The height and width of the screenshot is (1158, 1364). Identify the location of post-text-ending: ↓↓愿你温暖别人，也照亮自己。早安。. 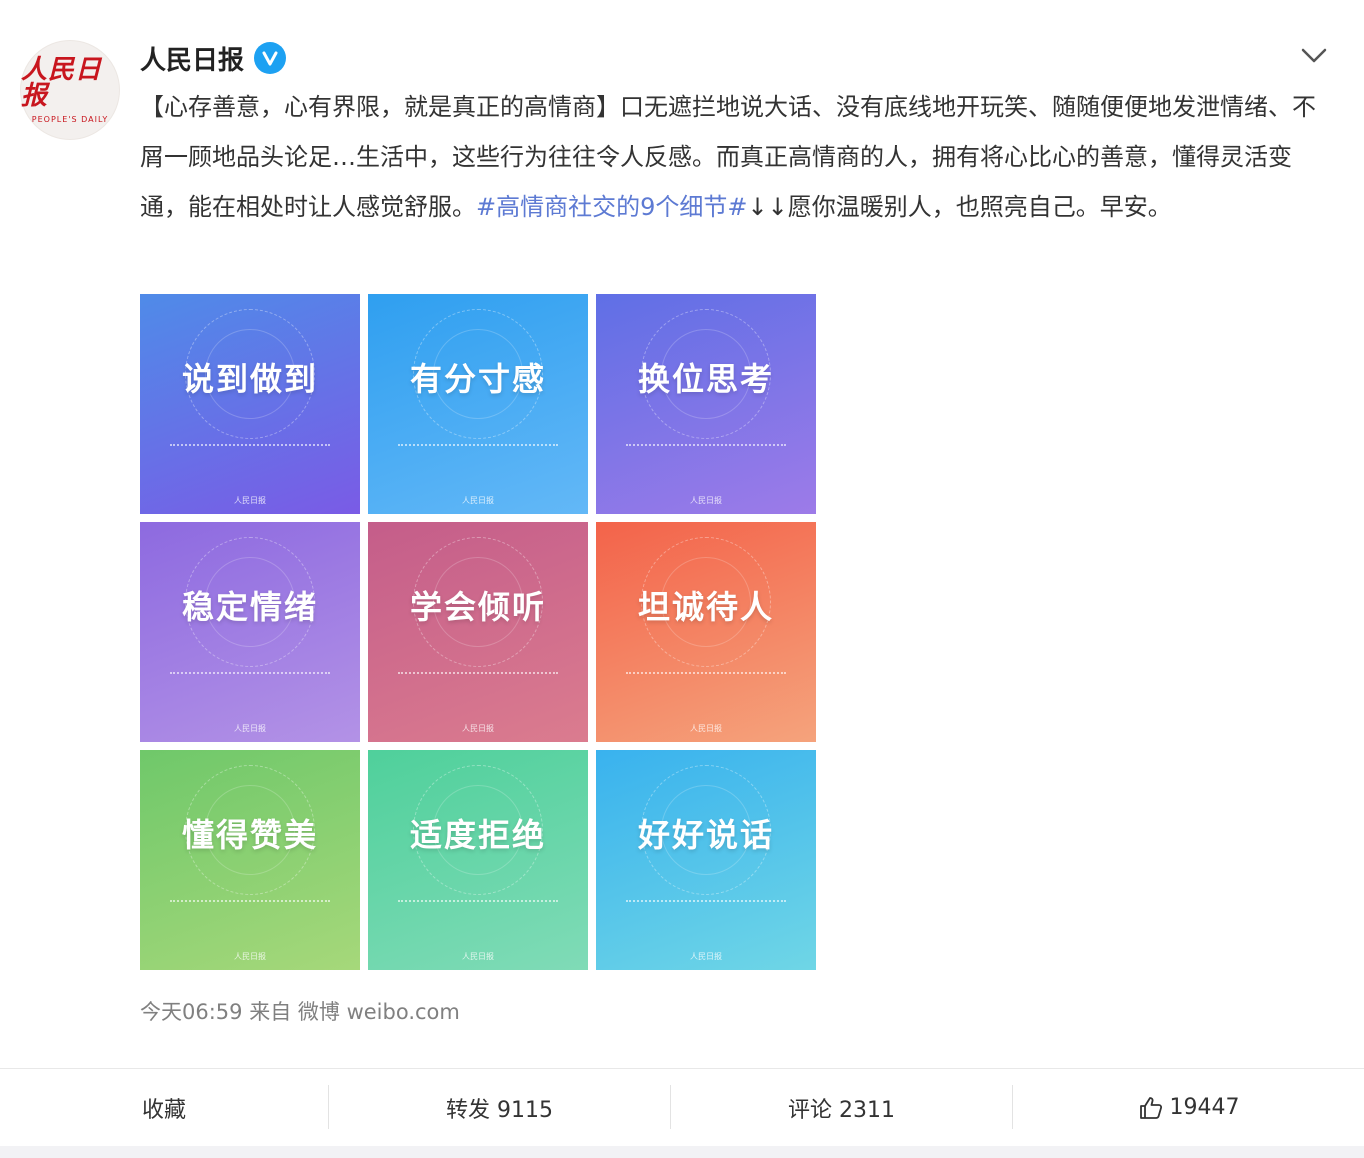
(959, 207).